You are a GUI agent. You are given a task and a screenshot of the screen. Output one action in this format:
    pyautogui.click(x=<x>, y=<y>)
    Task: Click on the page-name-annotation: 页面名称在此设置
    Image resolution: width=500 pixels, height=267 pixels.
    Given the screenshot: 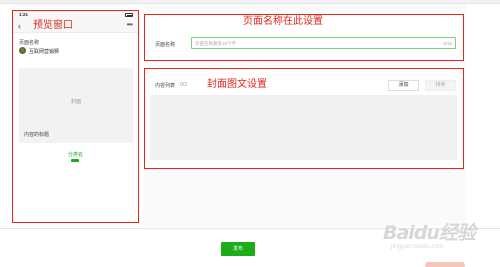 What is the action you would take?
    pyautogui.click(x=283, y=21)
    